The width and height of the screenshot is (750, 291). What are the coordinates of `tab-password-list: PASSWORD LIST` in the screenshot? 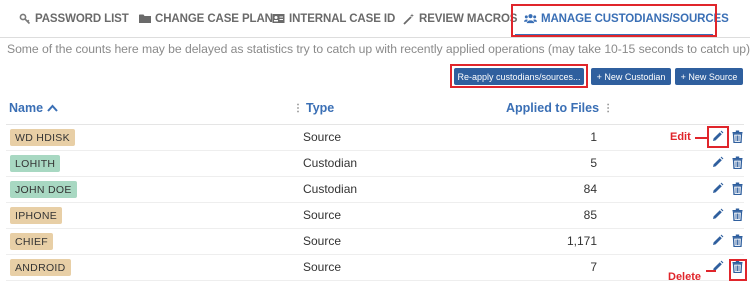 It's located at (73, 18).